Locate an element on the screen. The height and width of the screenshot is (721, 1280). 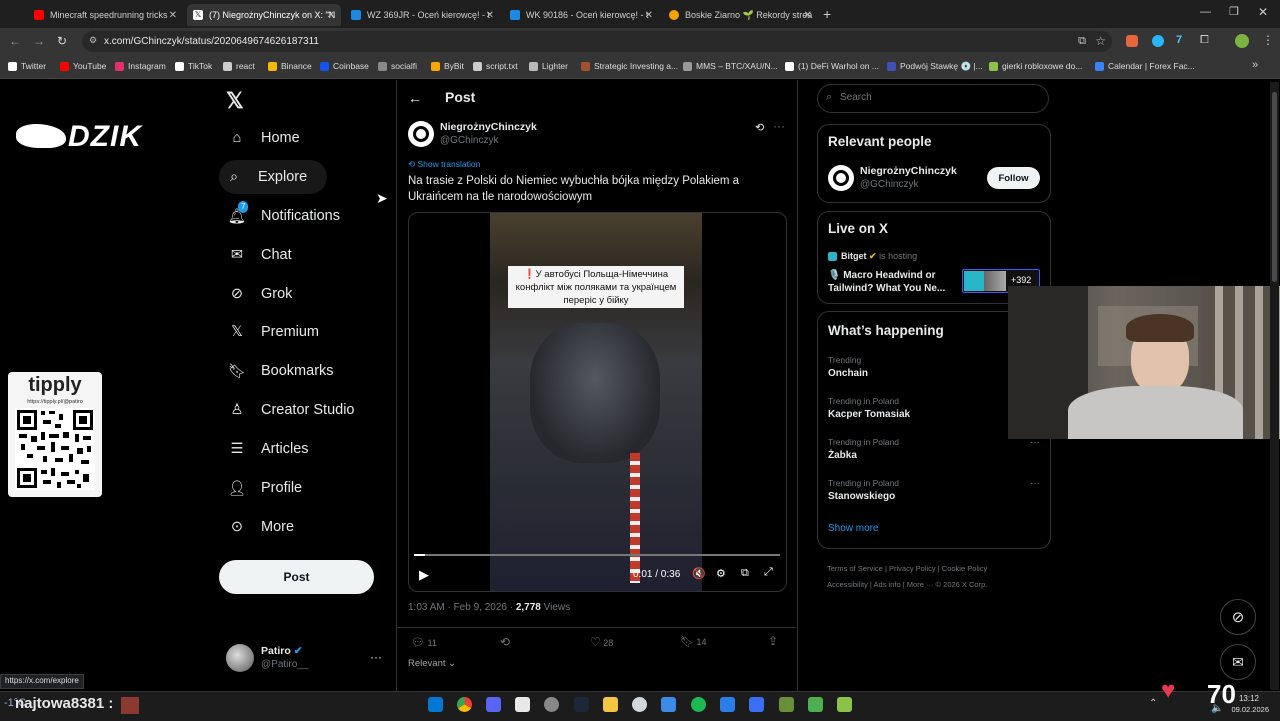
nav-item-home: ⌂ Home is located at coordinates (261, 138).